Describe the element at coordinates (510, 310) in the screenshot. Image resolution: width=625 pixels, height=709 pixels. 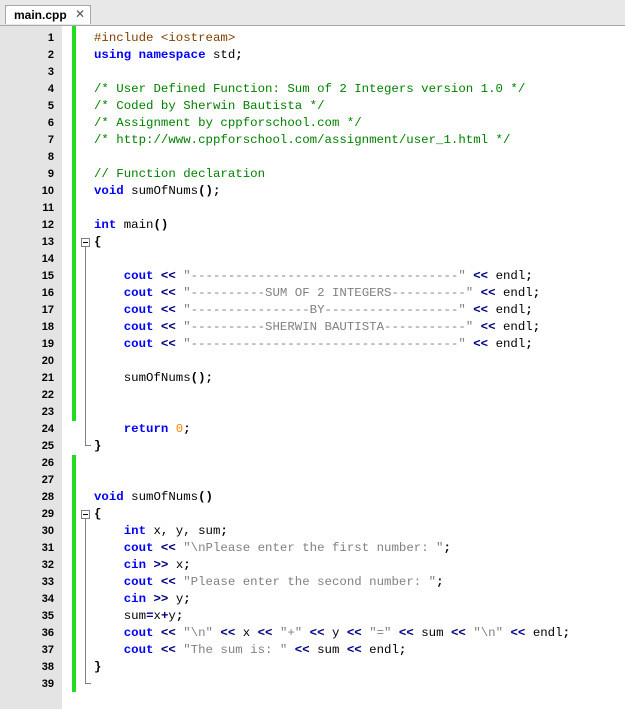
I see `code-token: endl` at that location.